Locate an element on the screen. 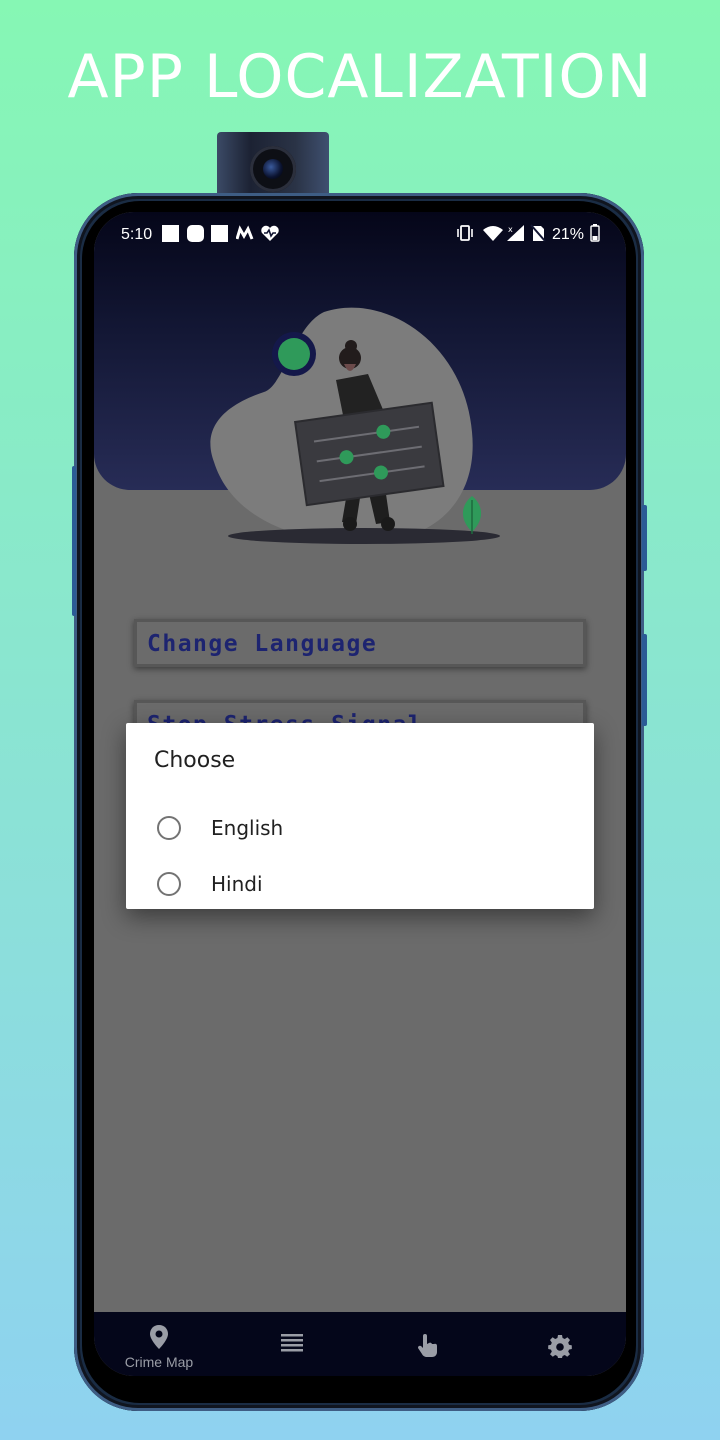  change-language-button: Change Language is located at coordinates (360, 643).